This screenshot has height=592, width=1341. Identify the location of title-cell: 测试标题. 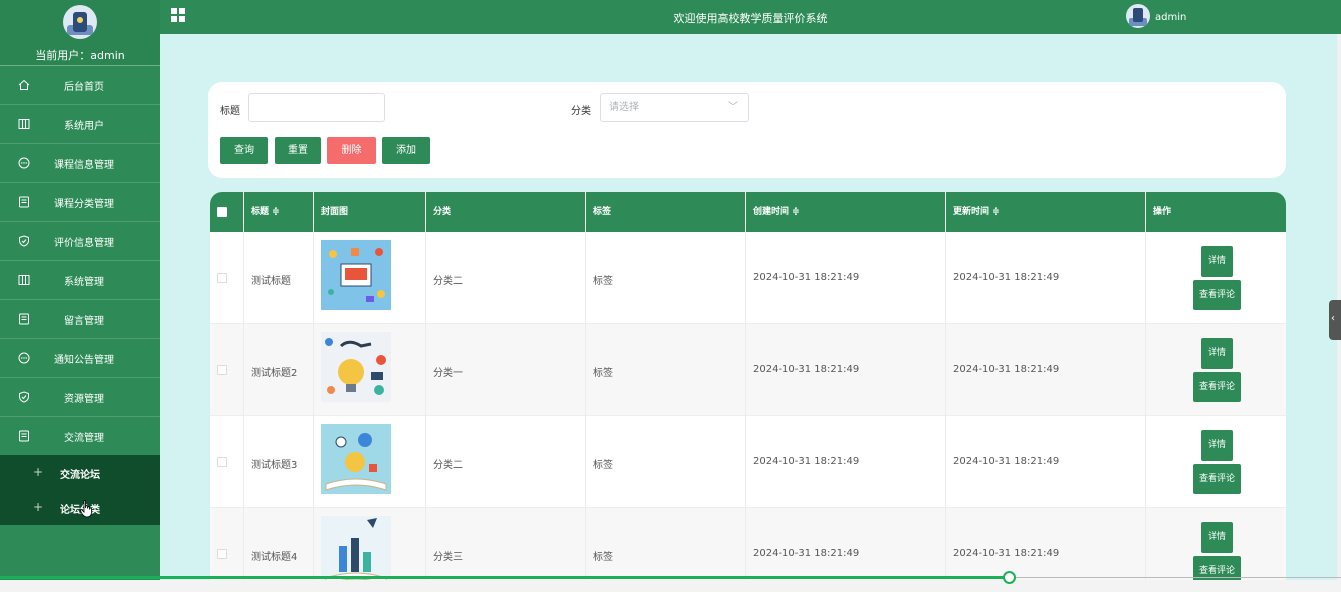
(279, 278).